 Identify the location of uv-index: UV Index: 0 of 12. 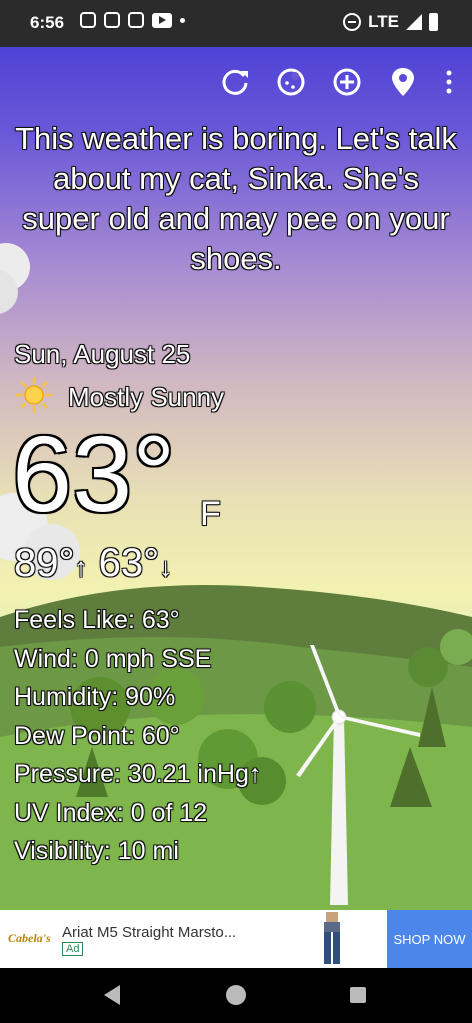
(111, 812).